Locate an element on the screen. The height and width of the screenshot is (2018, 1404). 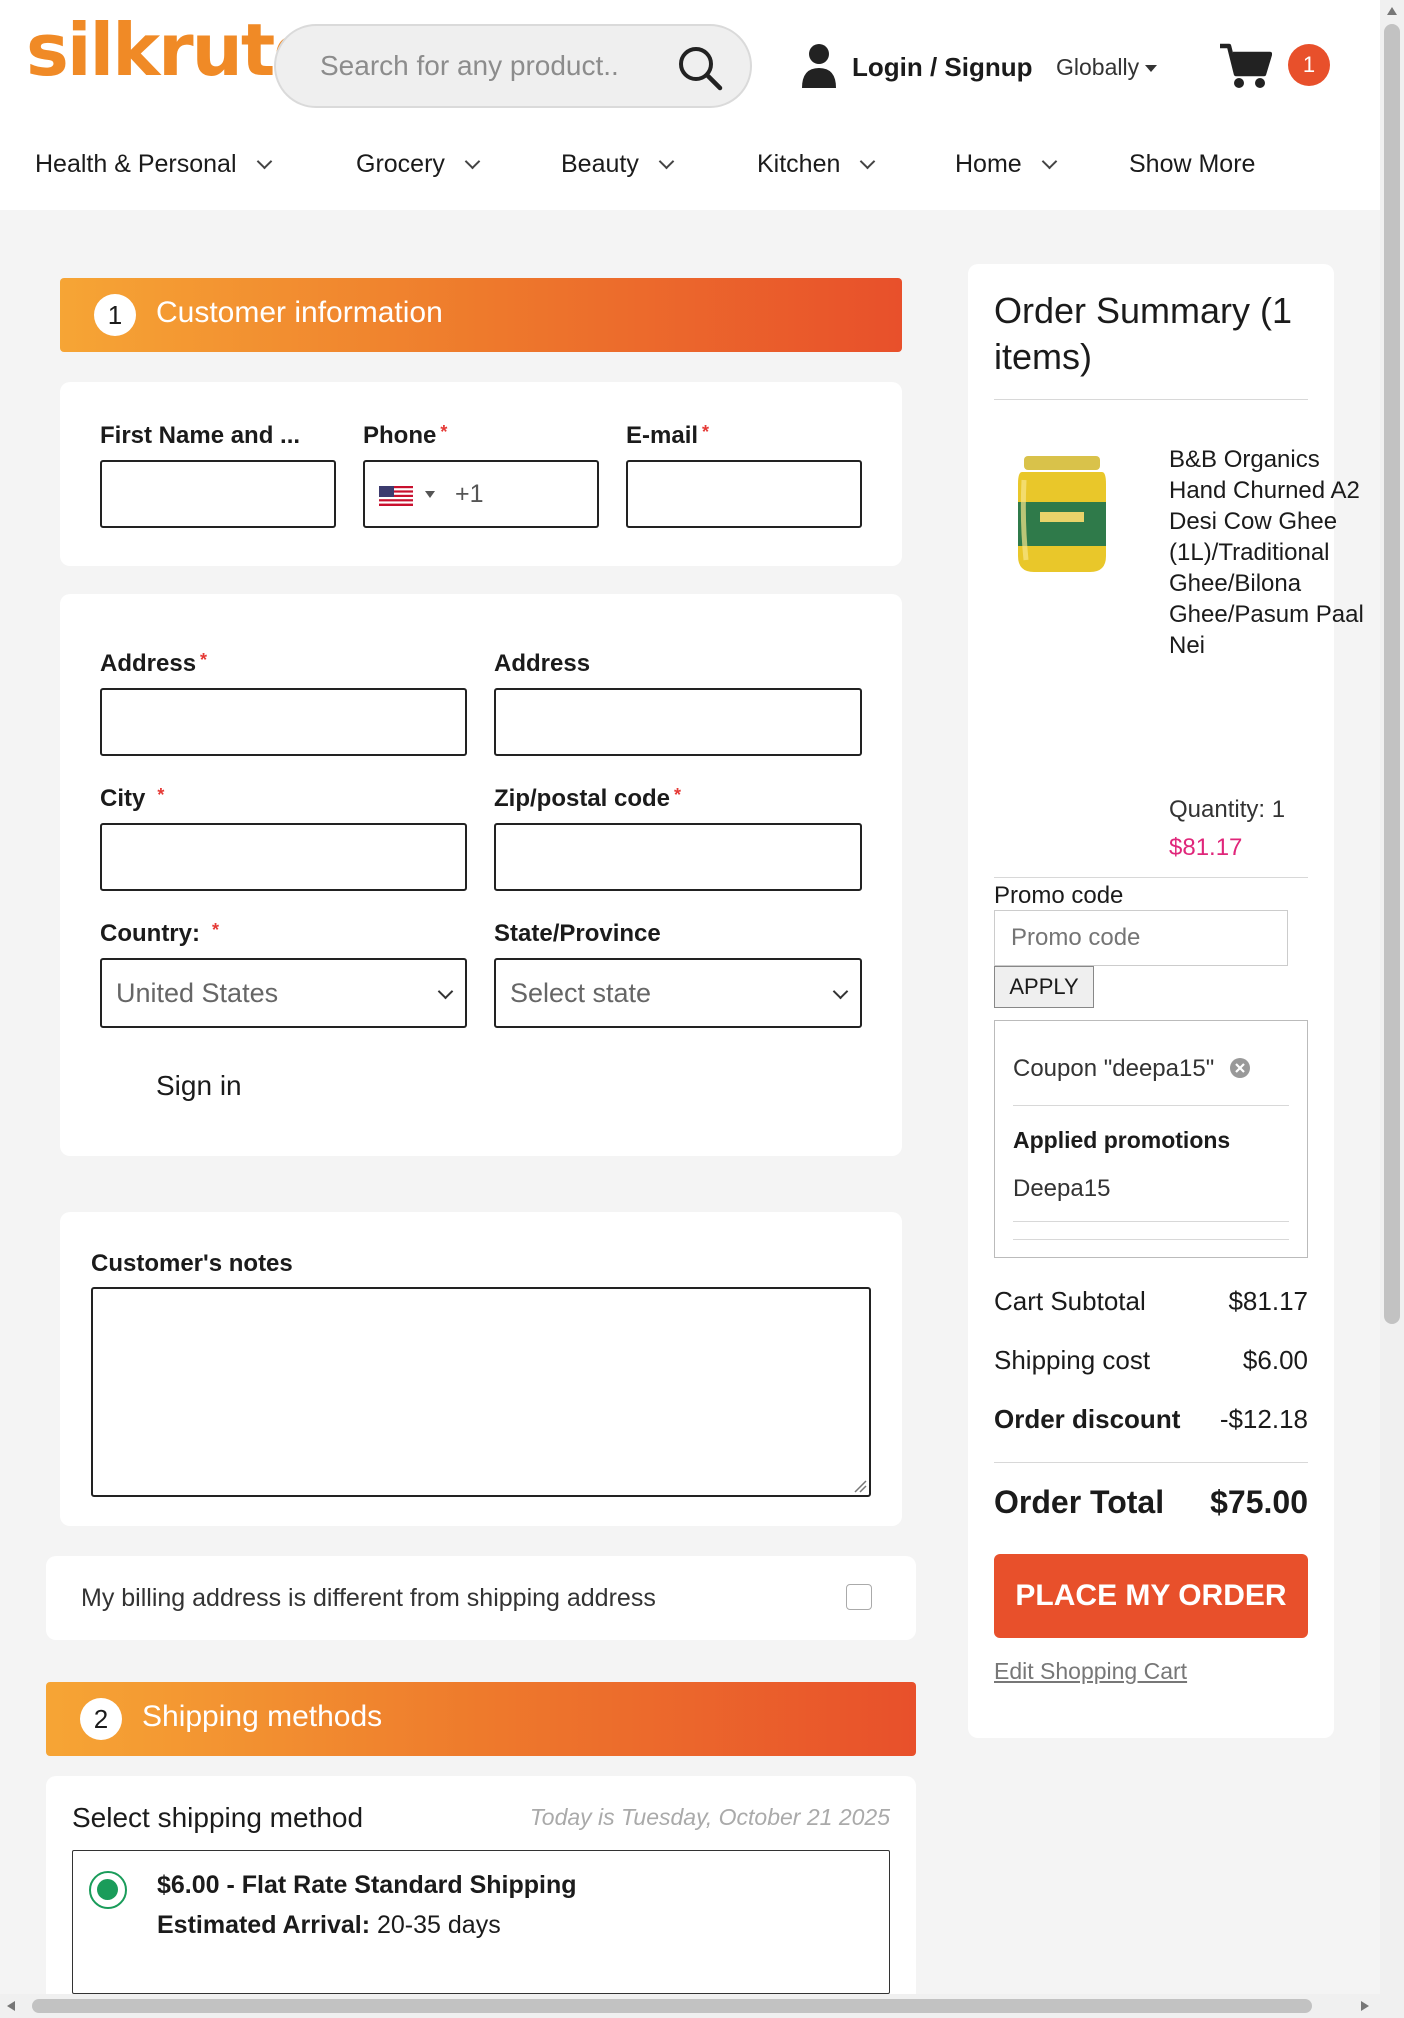
resize-handle-icon is located at coordinates (860, 1486).